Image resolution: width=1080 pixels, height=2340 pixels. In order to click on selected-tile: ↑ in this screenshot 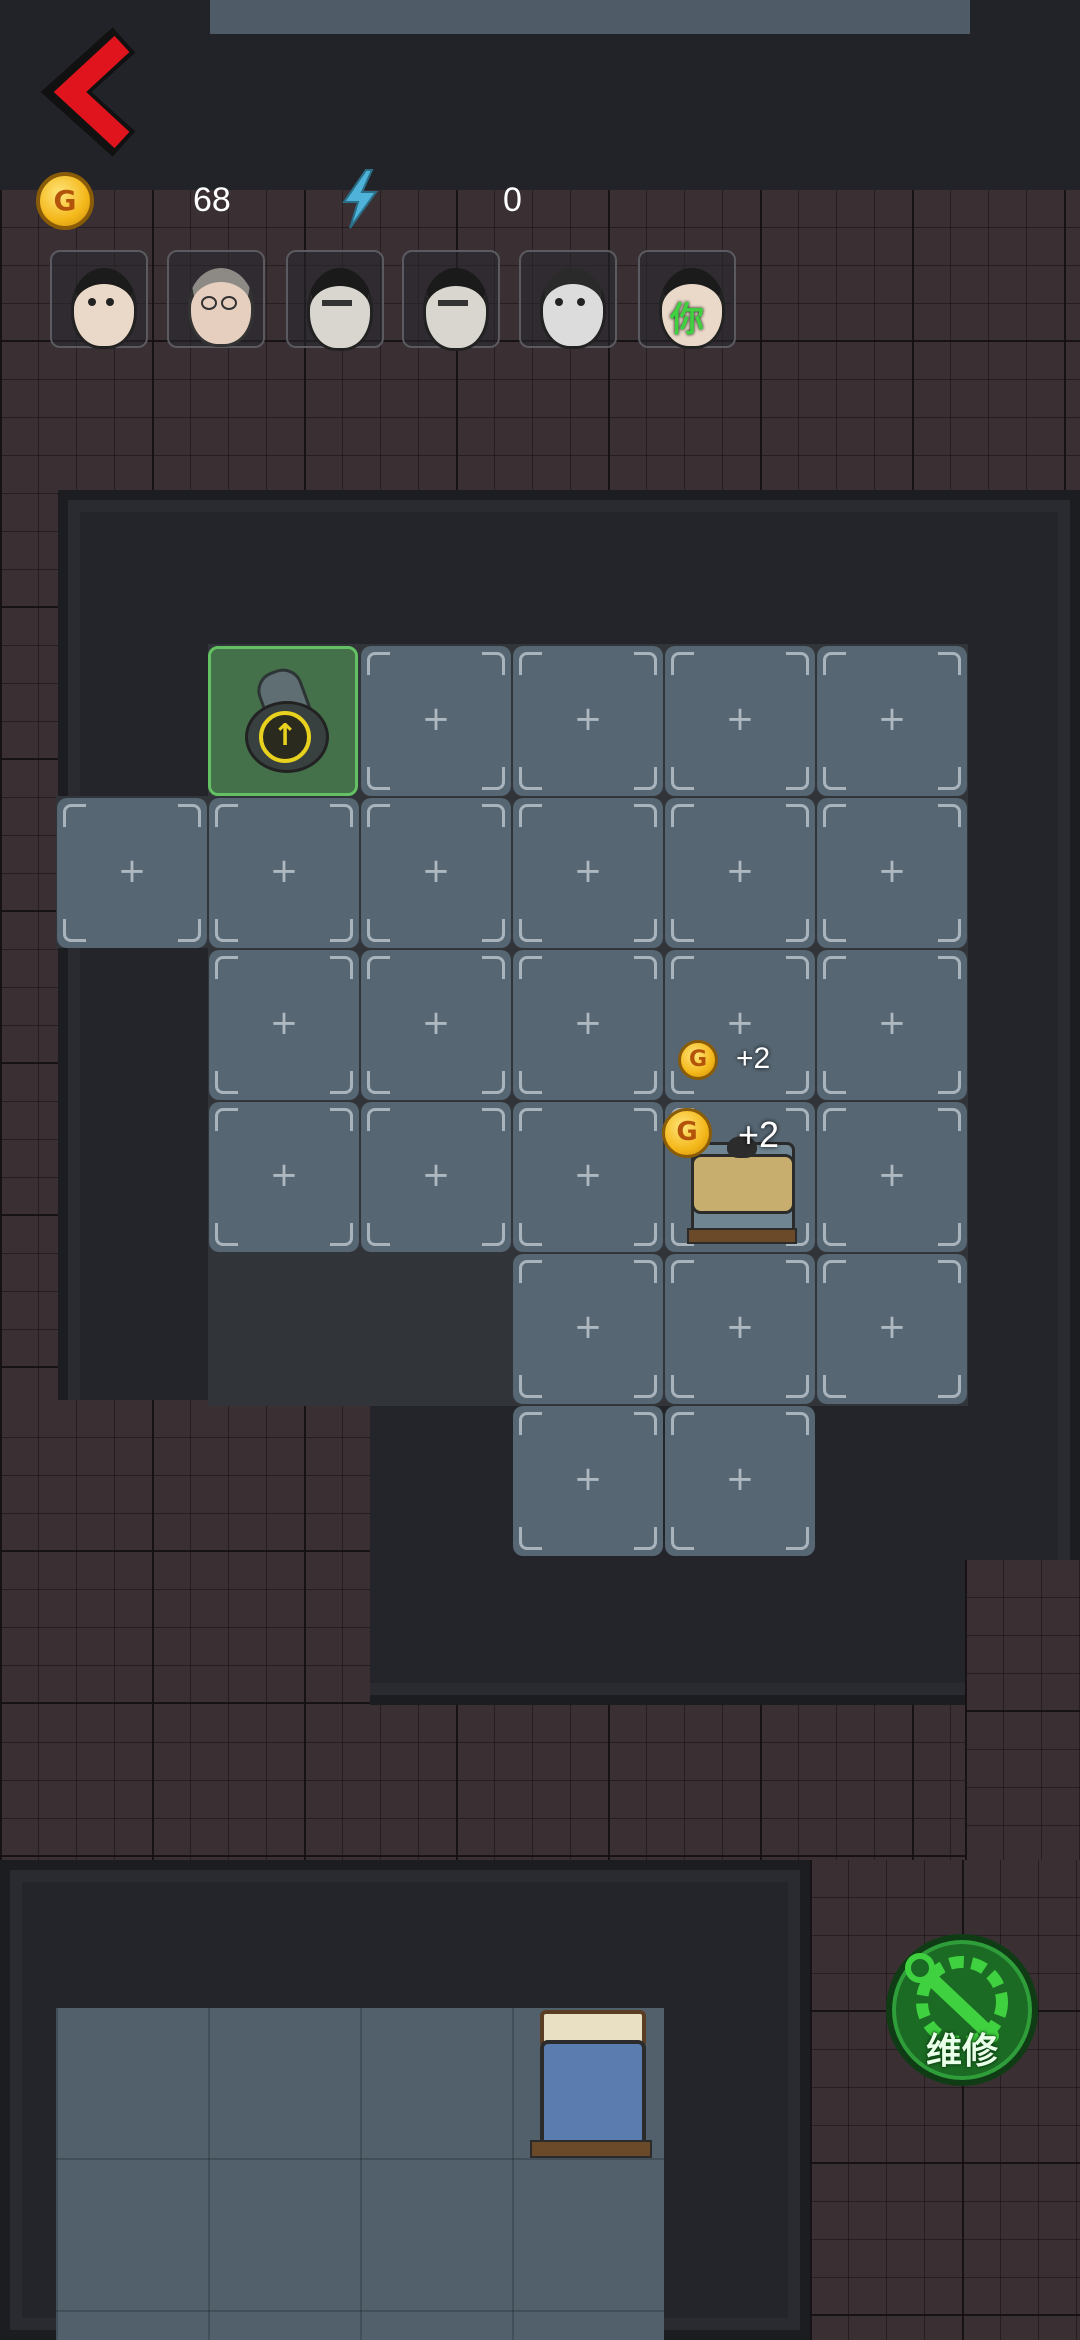, I will do `click(283, 721)`.